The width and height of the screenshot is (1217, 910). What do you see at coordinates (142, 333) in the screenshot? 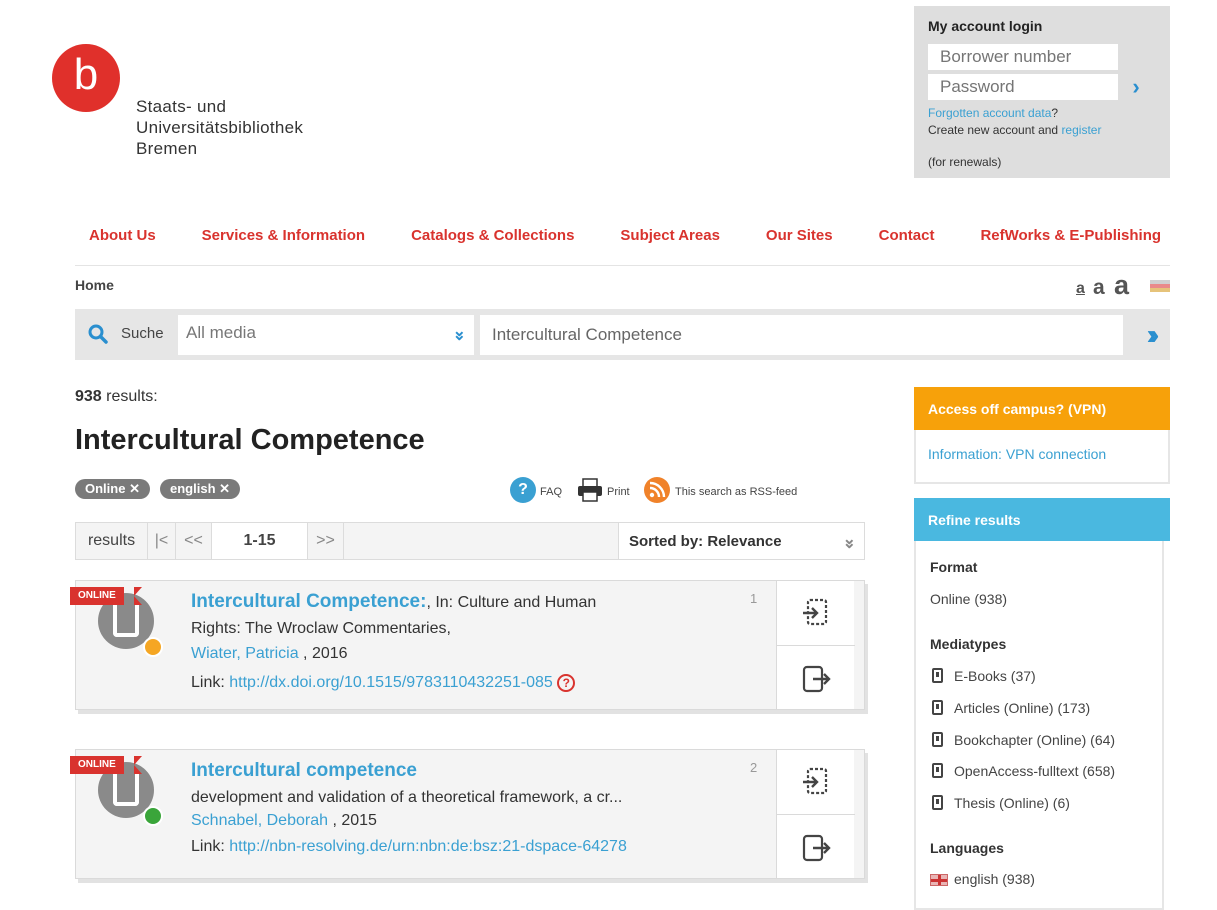
I see `search-label: Suche` at bounding box center [142, 333].